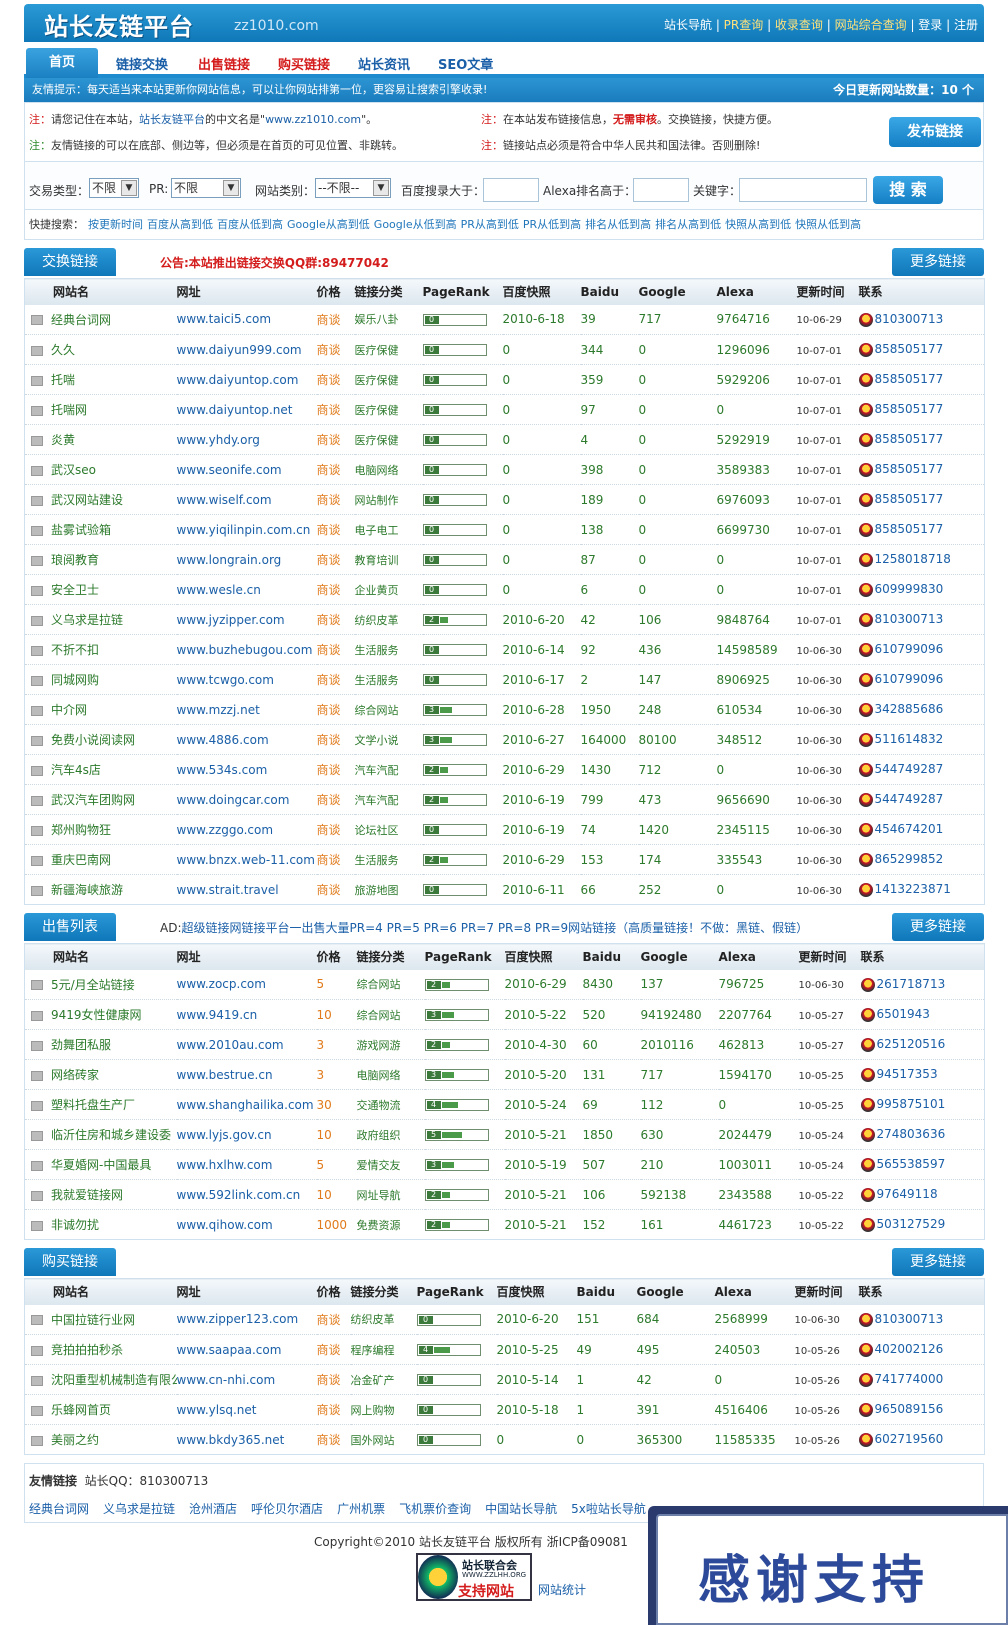 Image resolution: width=1008 pixels, height=1625 pixels. What do you see at coordinates (70, 262) in the screenshot?
I see `exchange-tab: 交换链接` at bounding box center [70, 262].